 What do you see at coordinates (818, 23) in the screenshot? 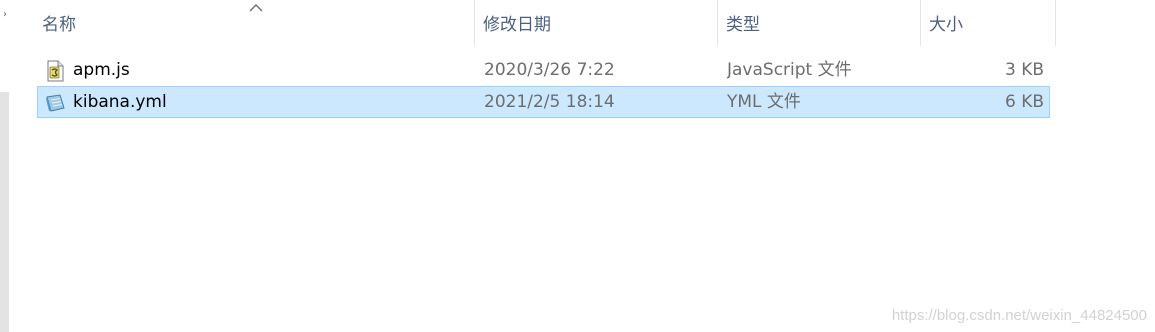
I see `column-header-type: 类型` at bounding box center [818, 23].